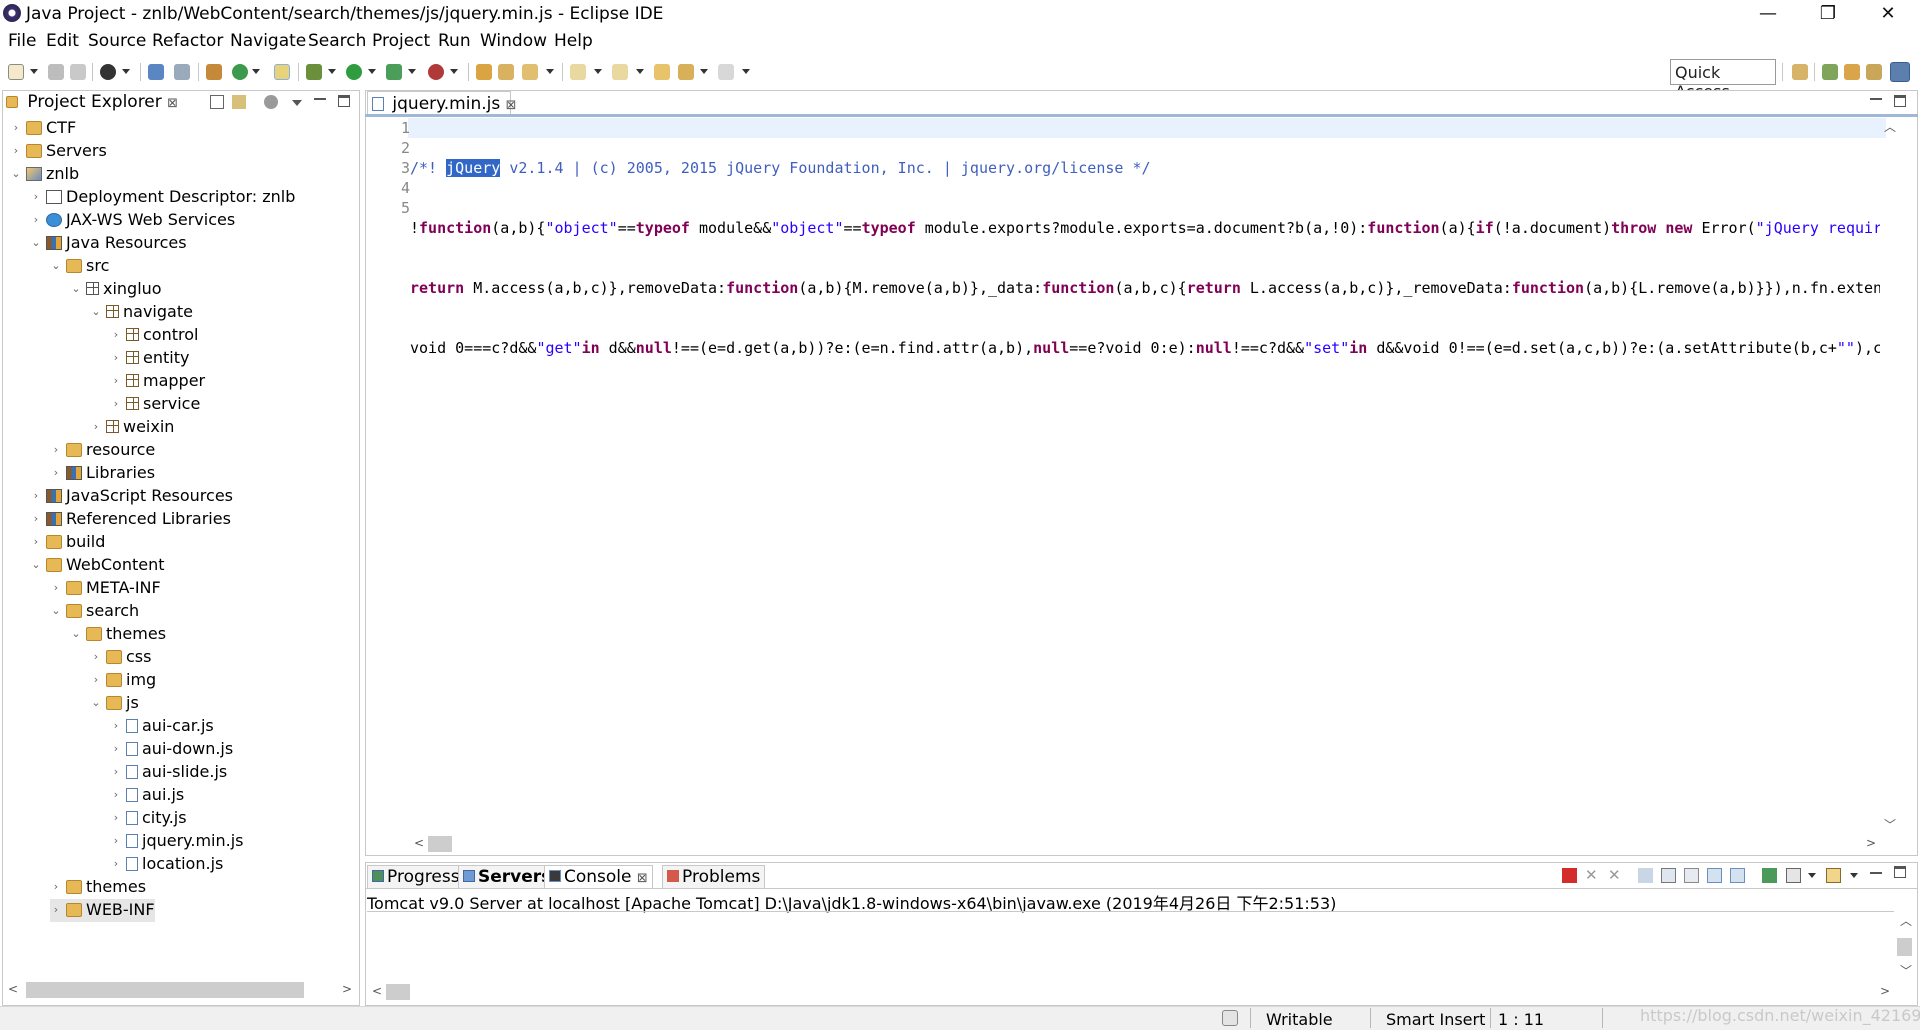 This screenshot has height=1030, width=1920. Describe the element at coordinates (239, 102) in the screenshot. I see `link-with-editor-icon` at that location.